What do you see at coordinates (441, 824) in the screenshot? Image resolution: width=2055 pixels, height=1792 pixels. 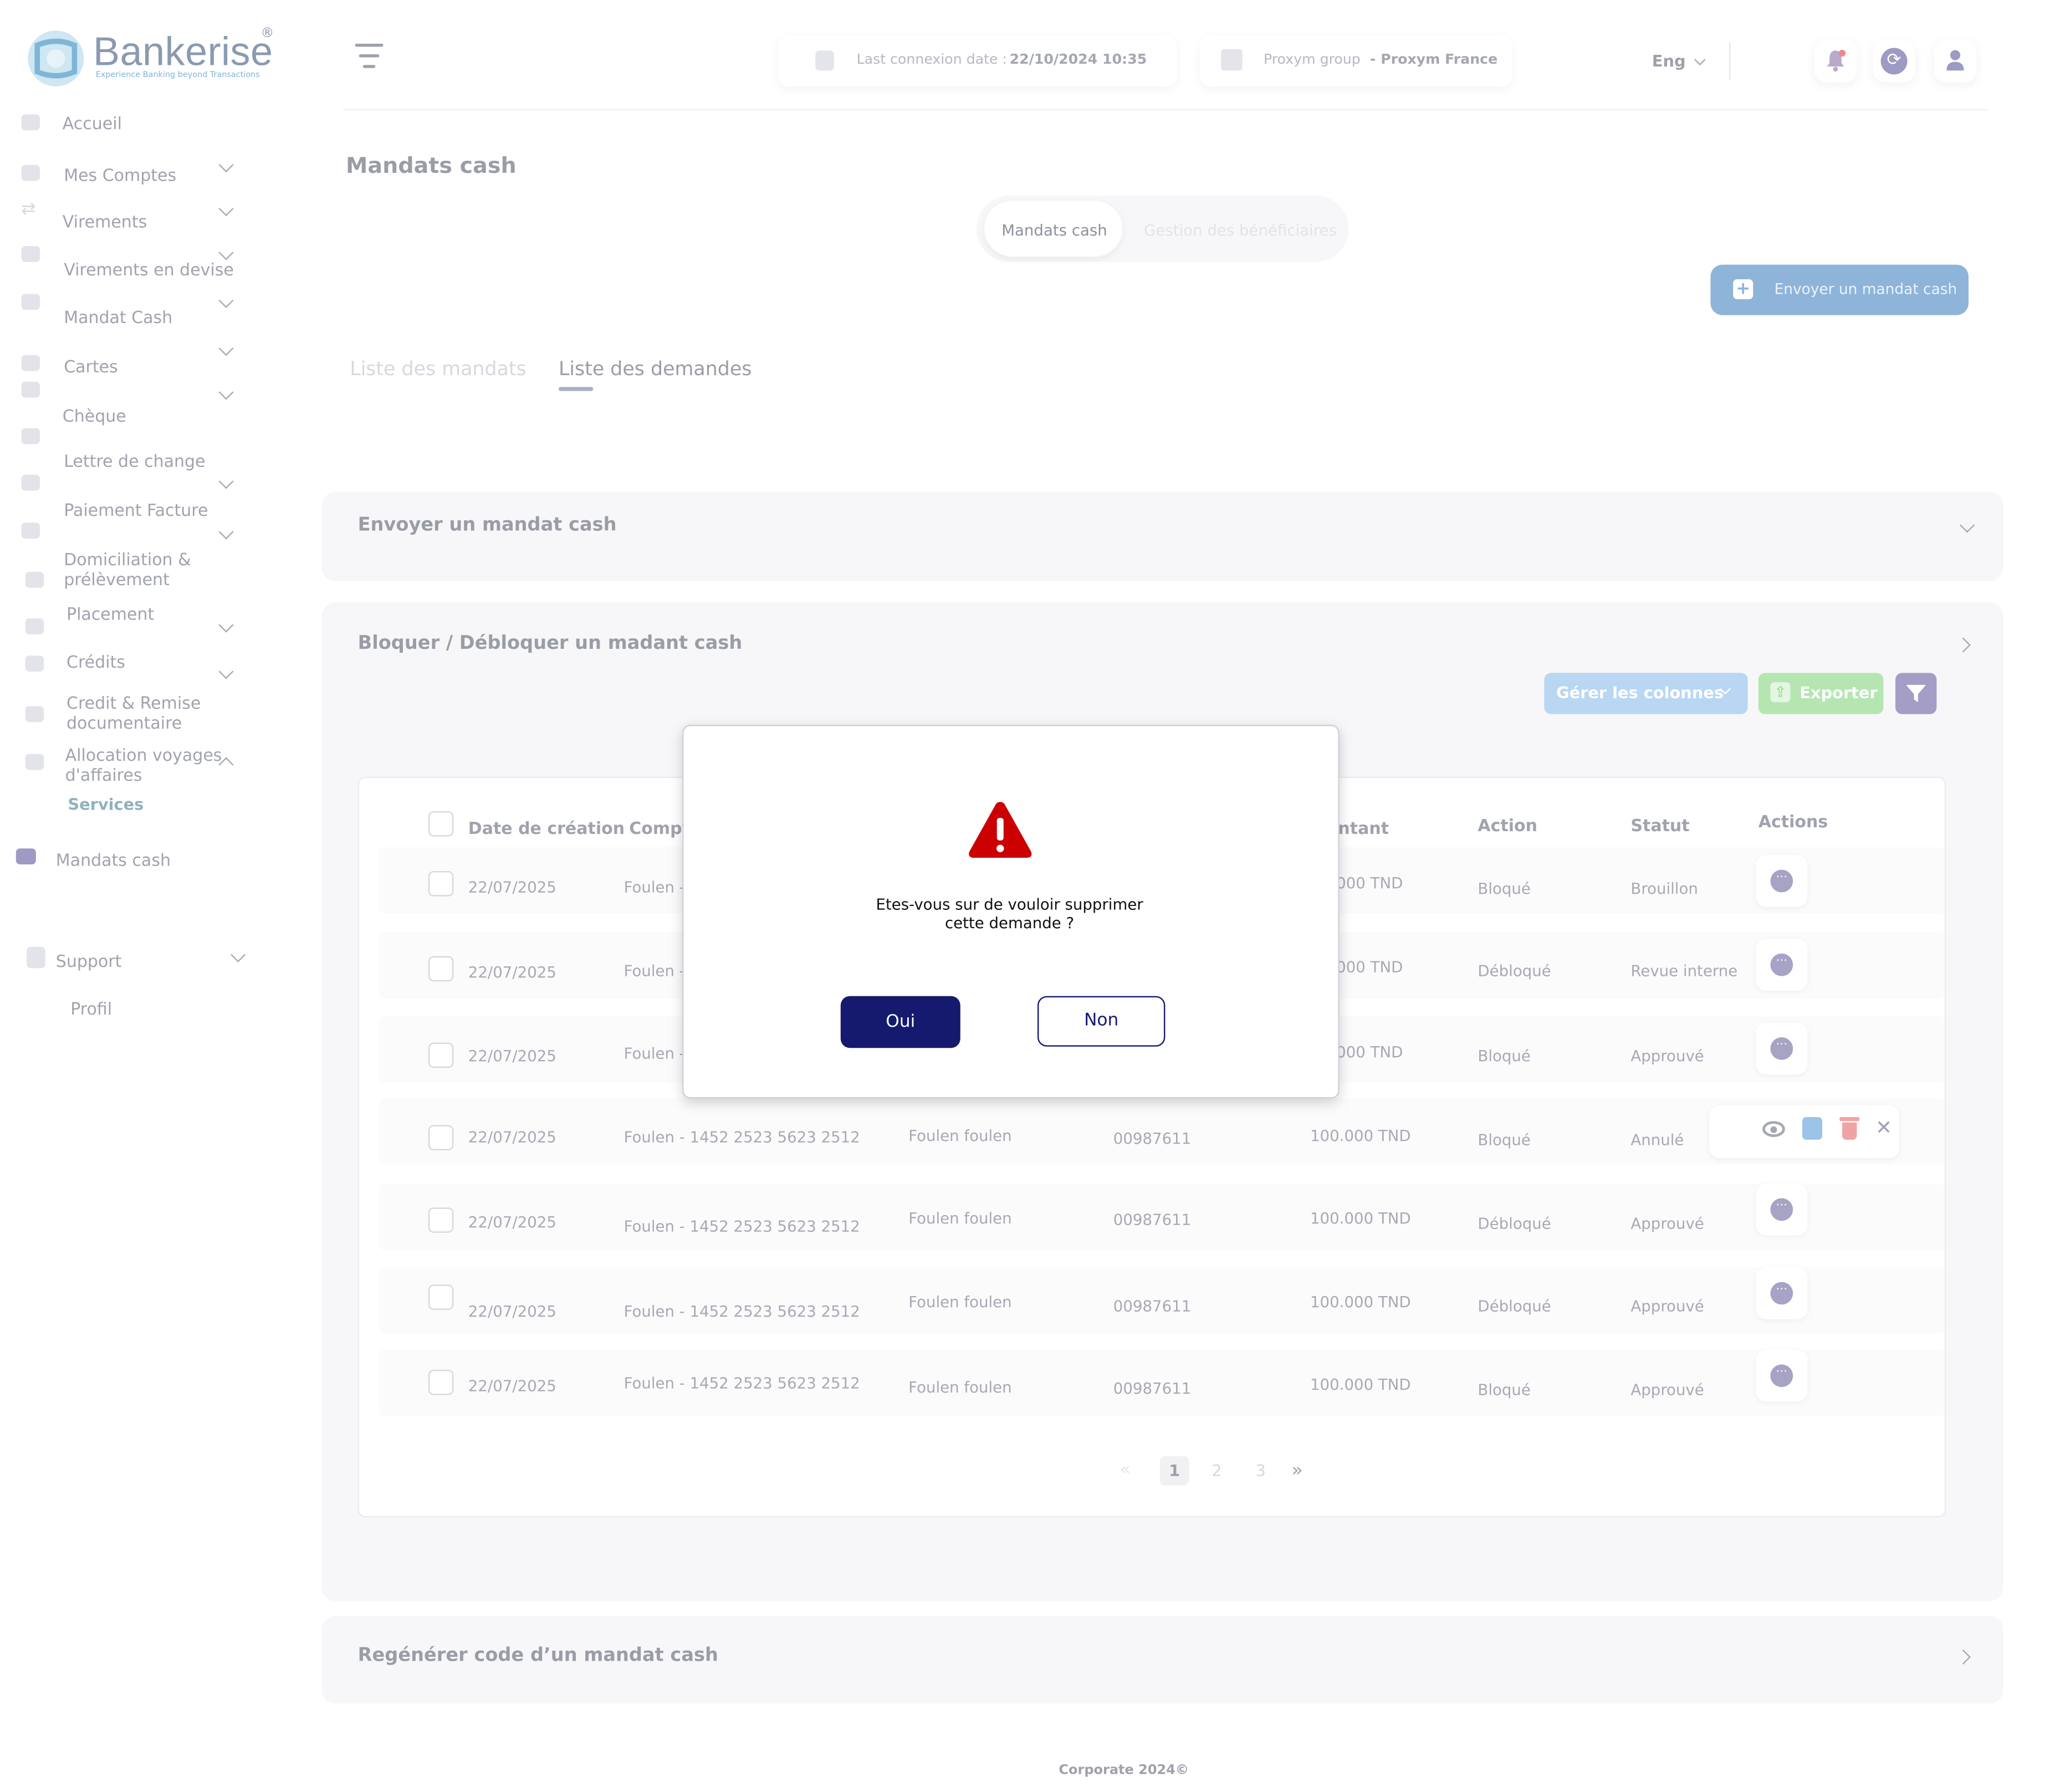 I see `select-all-checkbox` at bounding box center [441, 824].